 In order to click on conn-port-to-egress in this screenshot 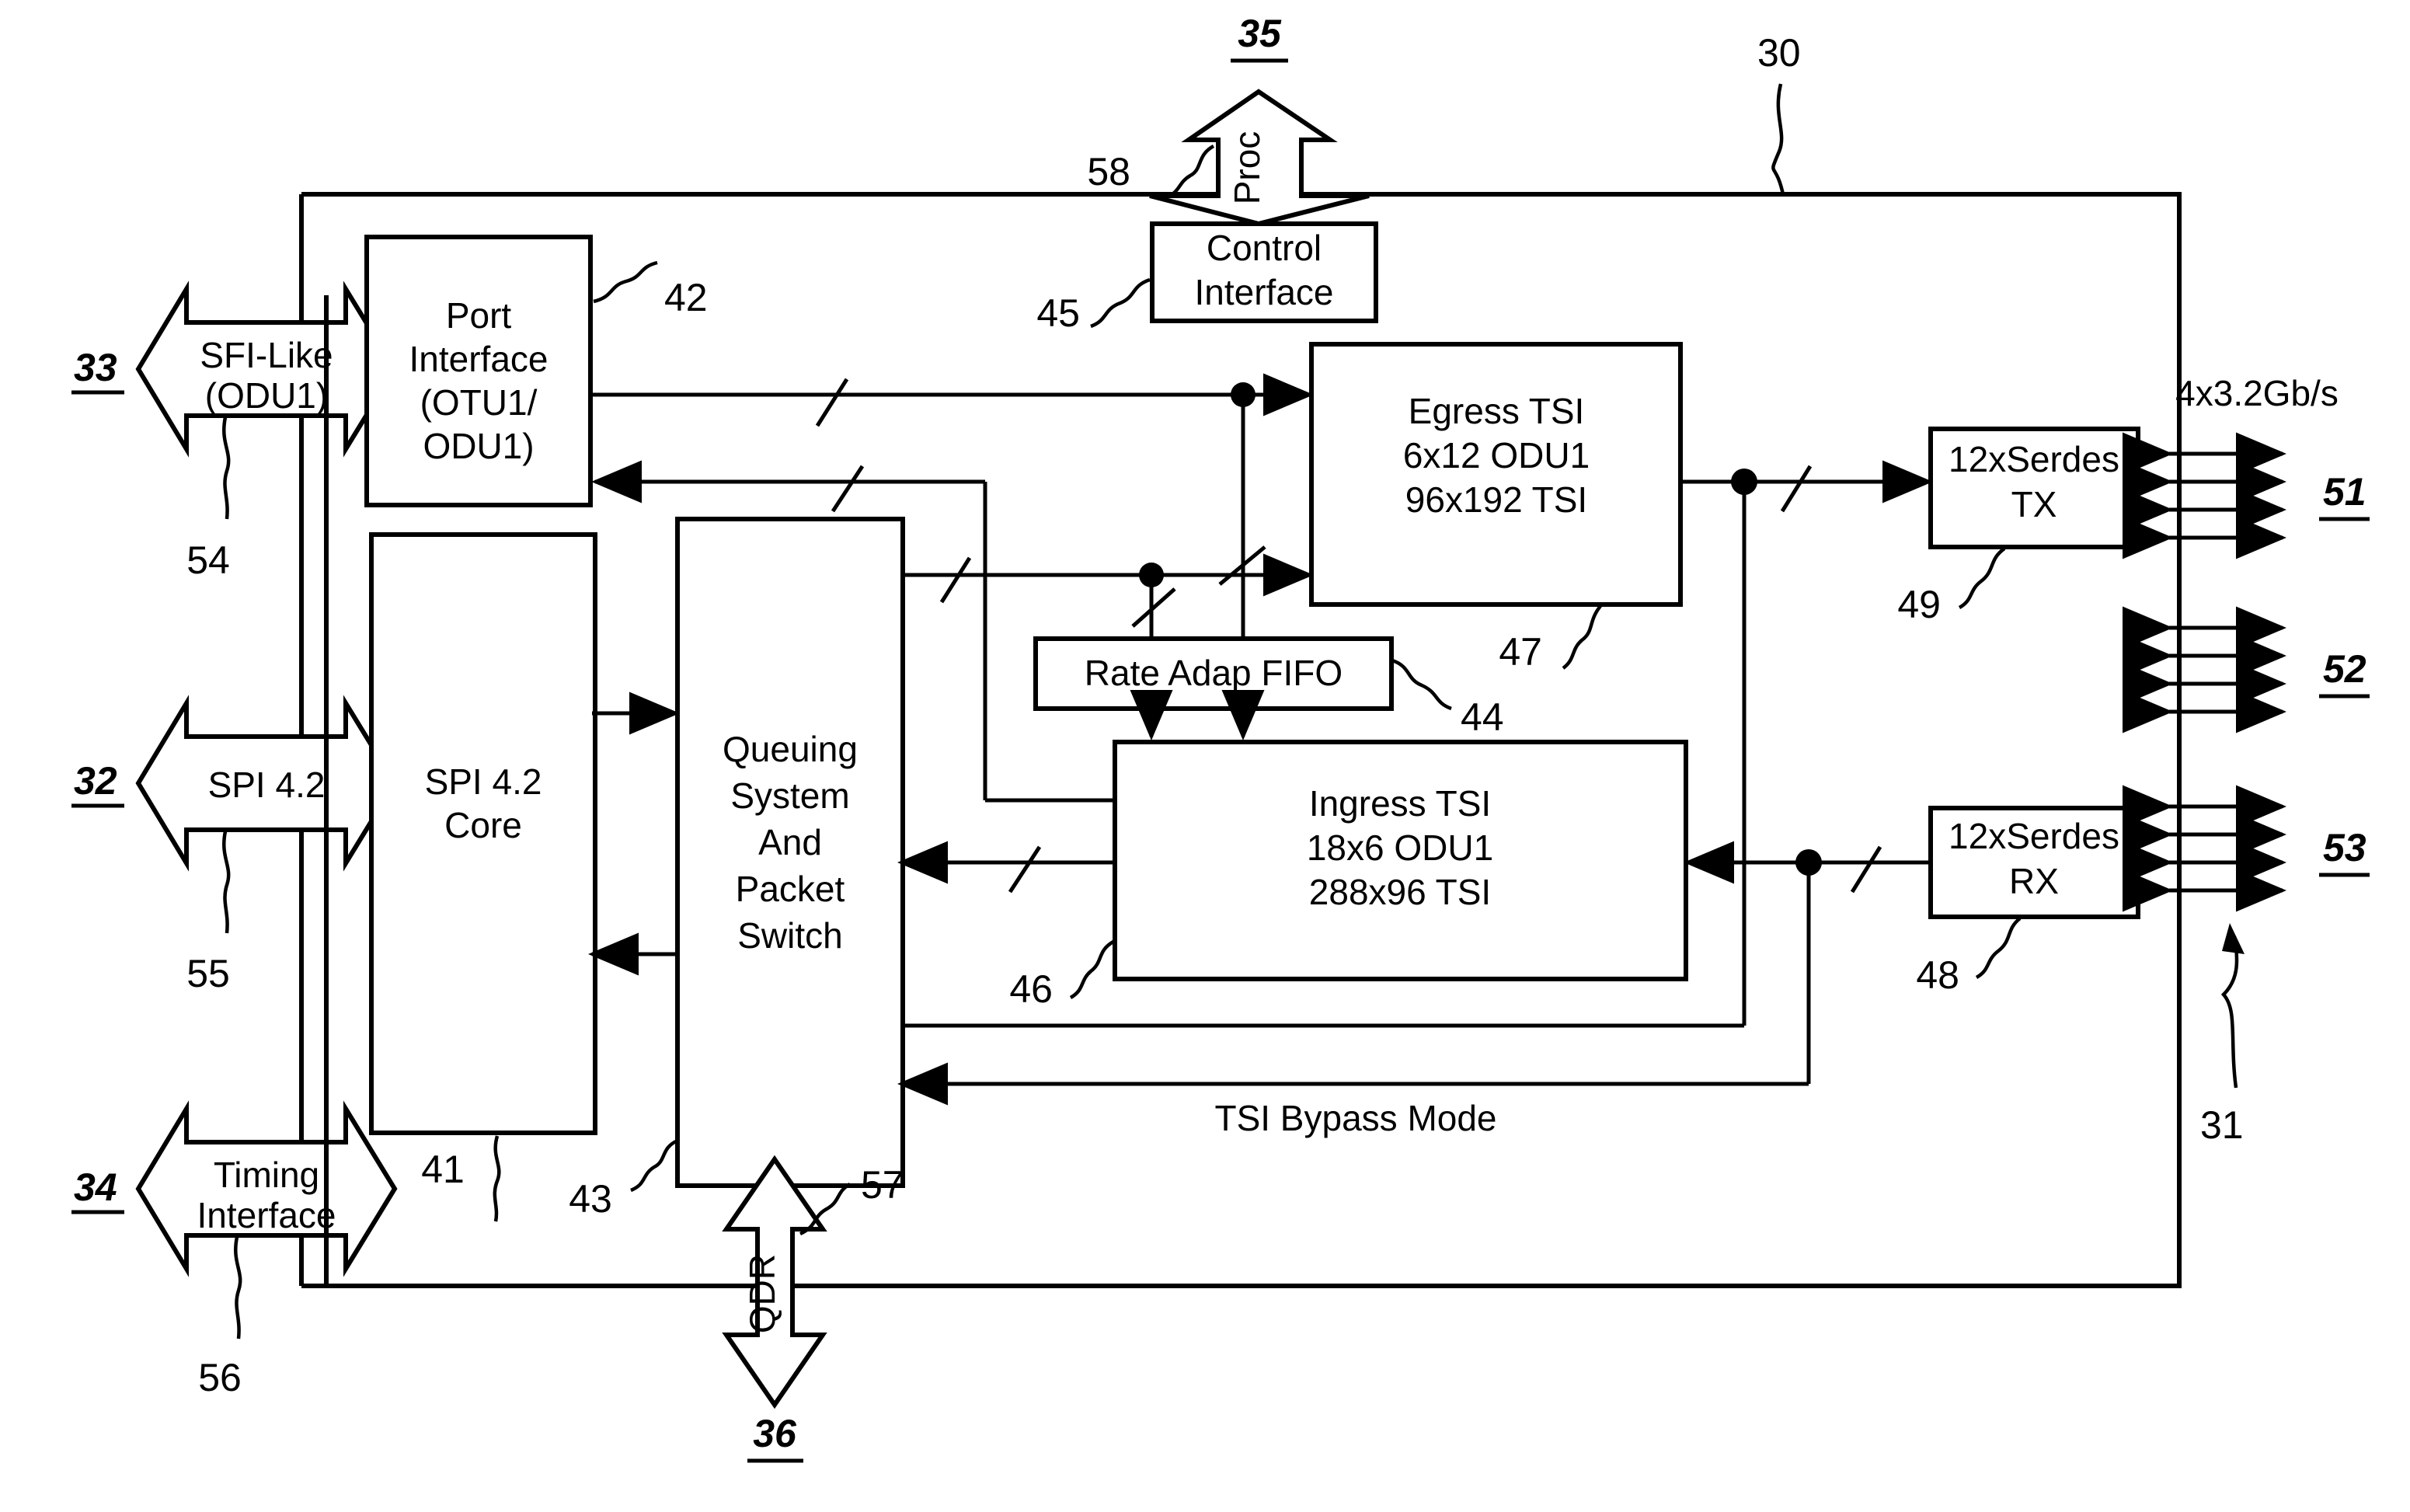, I will do `click(953, 400)`.